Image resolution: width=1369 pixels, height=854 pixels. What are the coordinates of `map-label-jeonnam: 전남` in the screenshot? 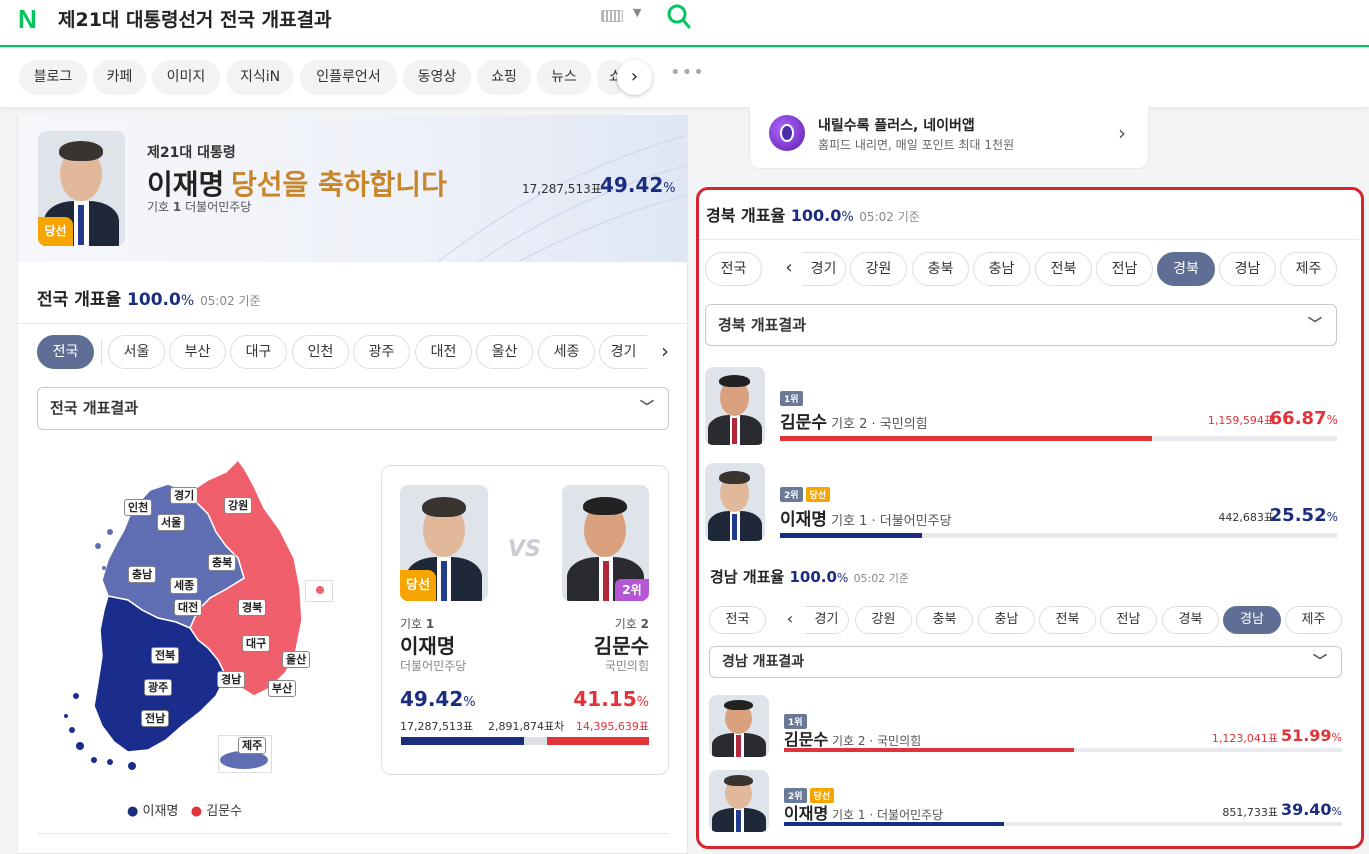 It's located at (155, 718).